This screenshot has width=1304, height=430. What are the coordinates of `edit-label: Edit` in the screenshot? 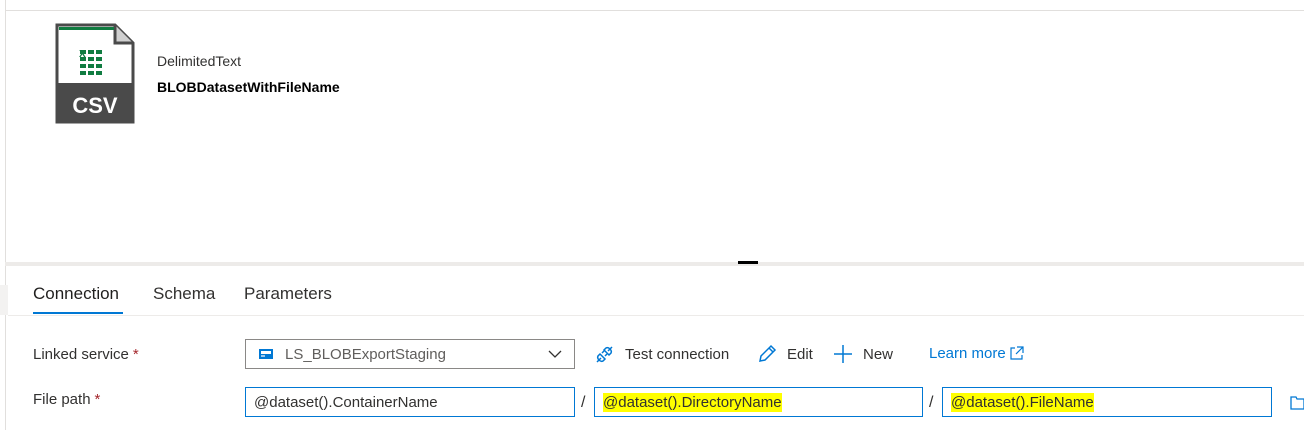 It's located at (800, 354).